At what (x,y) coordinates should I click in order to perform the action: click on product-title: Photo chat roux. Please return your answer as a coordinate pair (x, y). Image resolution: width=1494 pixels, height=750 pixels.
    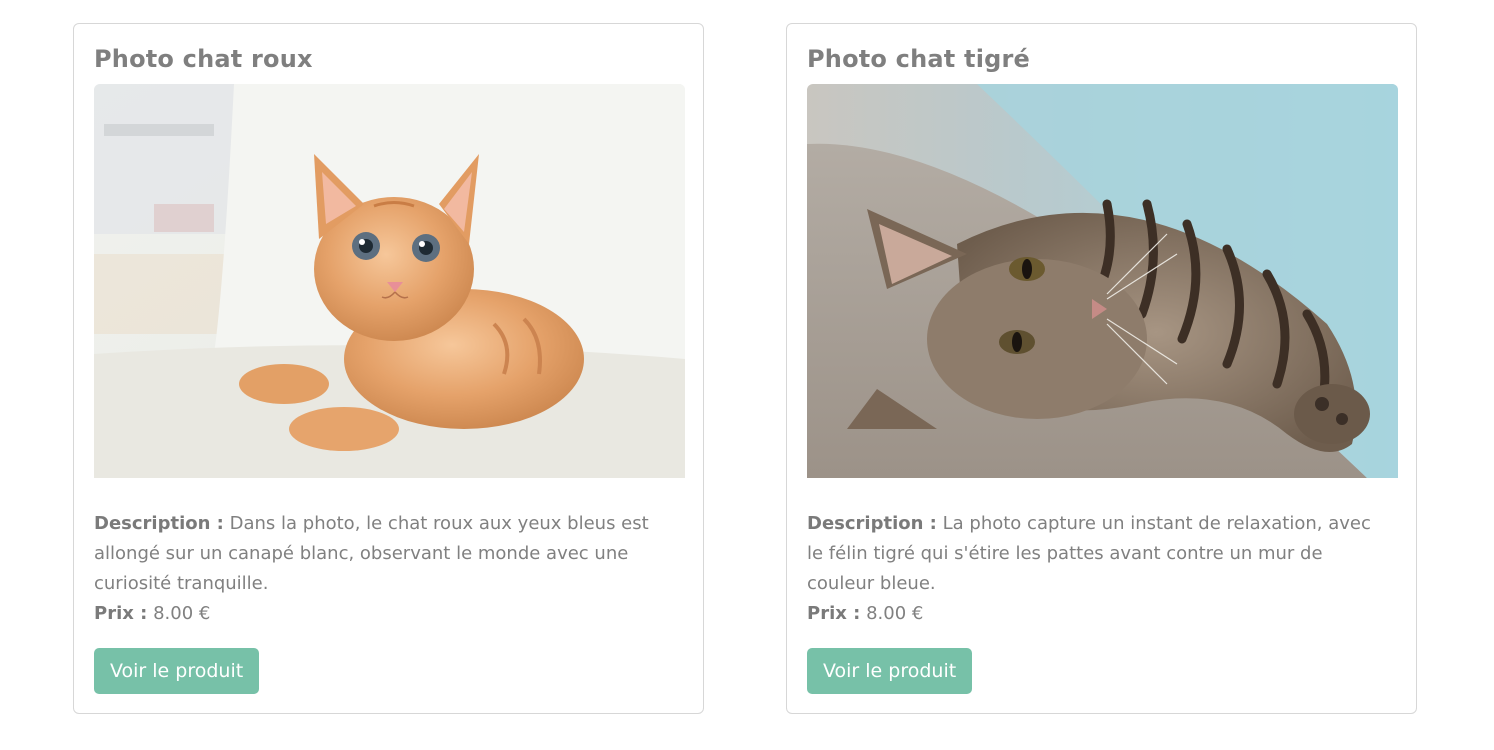
    Looking at the image, I should click on (203, 59).